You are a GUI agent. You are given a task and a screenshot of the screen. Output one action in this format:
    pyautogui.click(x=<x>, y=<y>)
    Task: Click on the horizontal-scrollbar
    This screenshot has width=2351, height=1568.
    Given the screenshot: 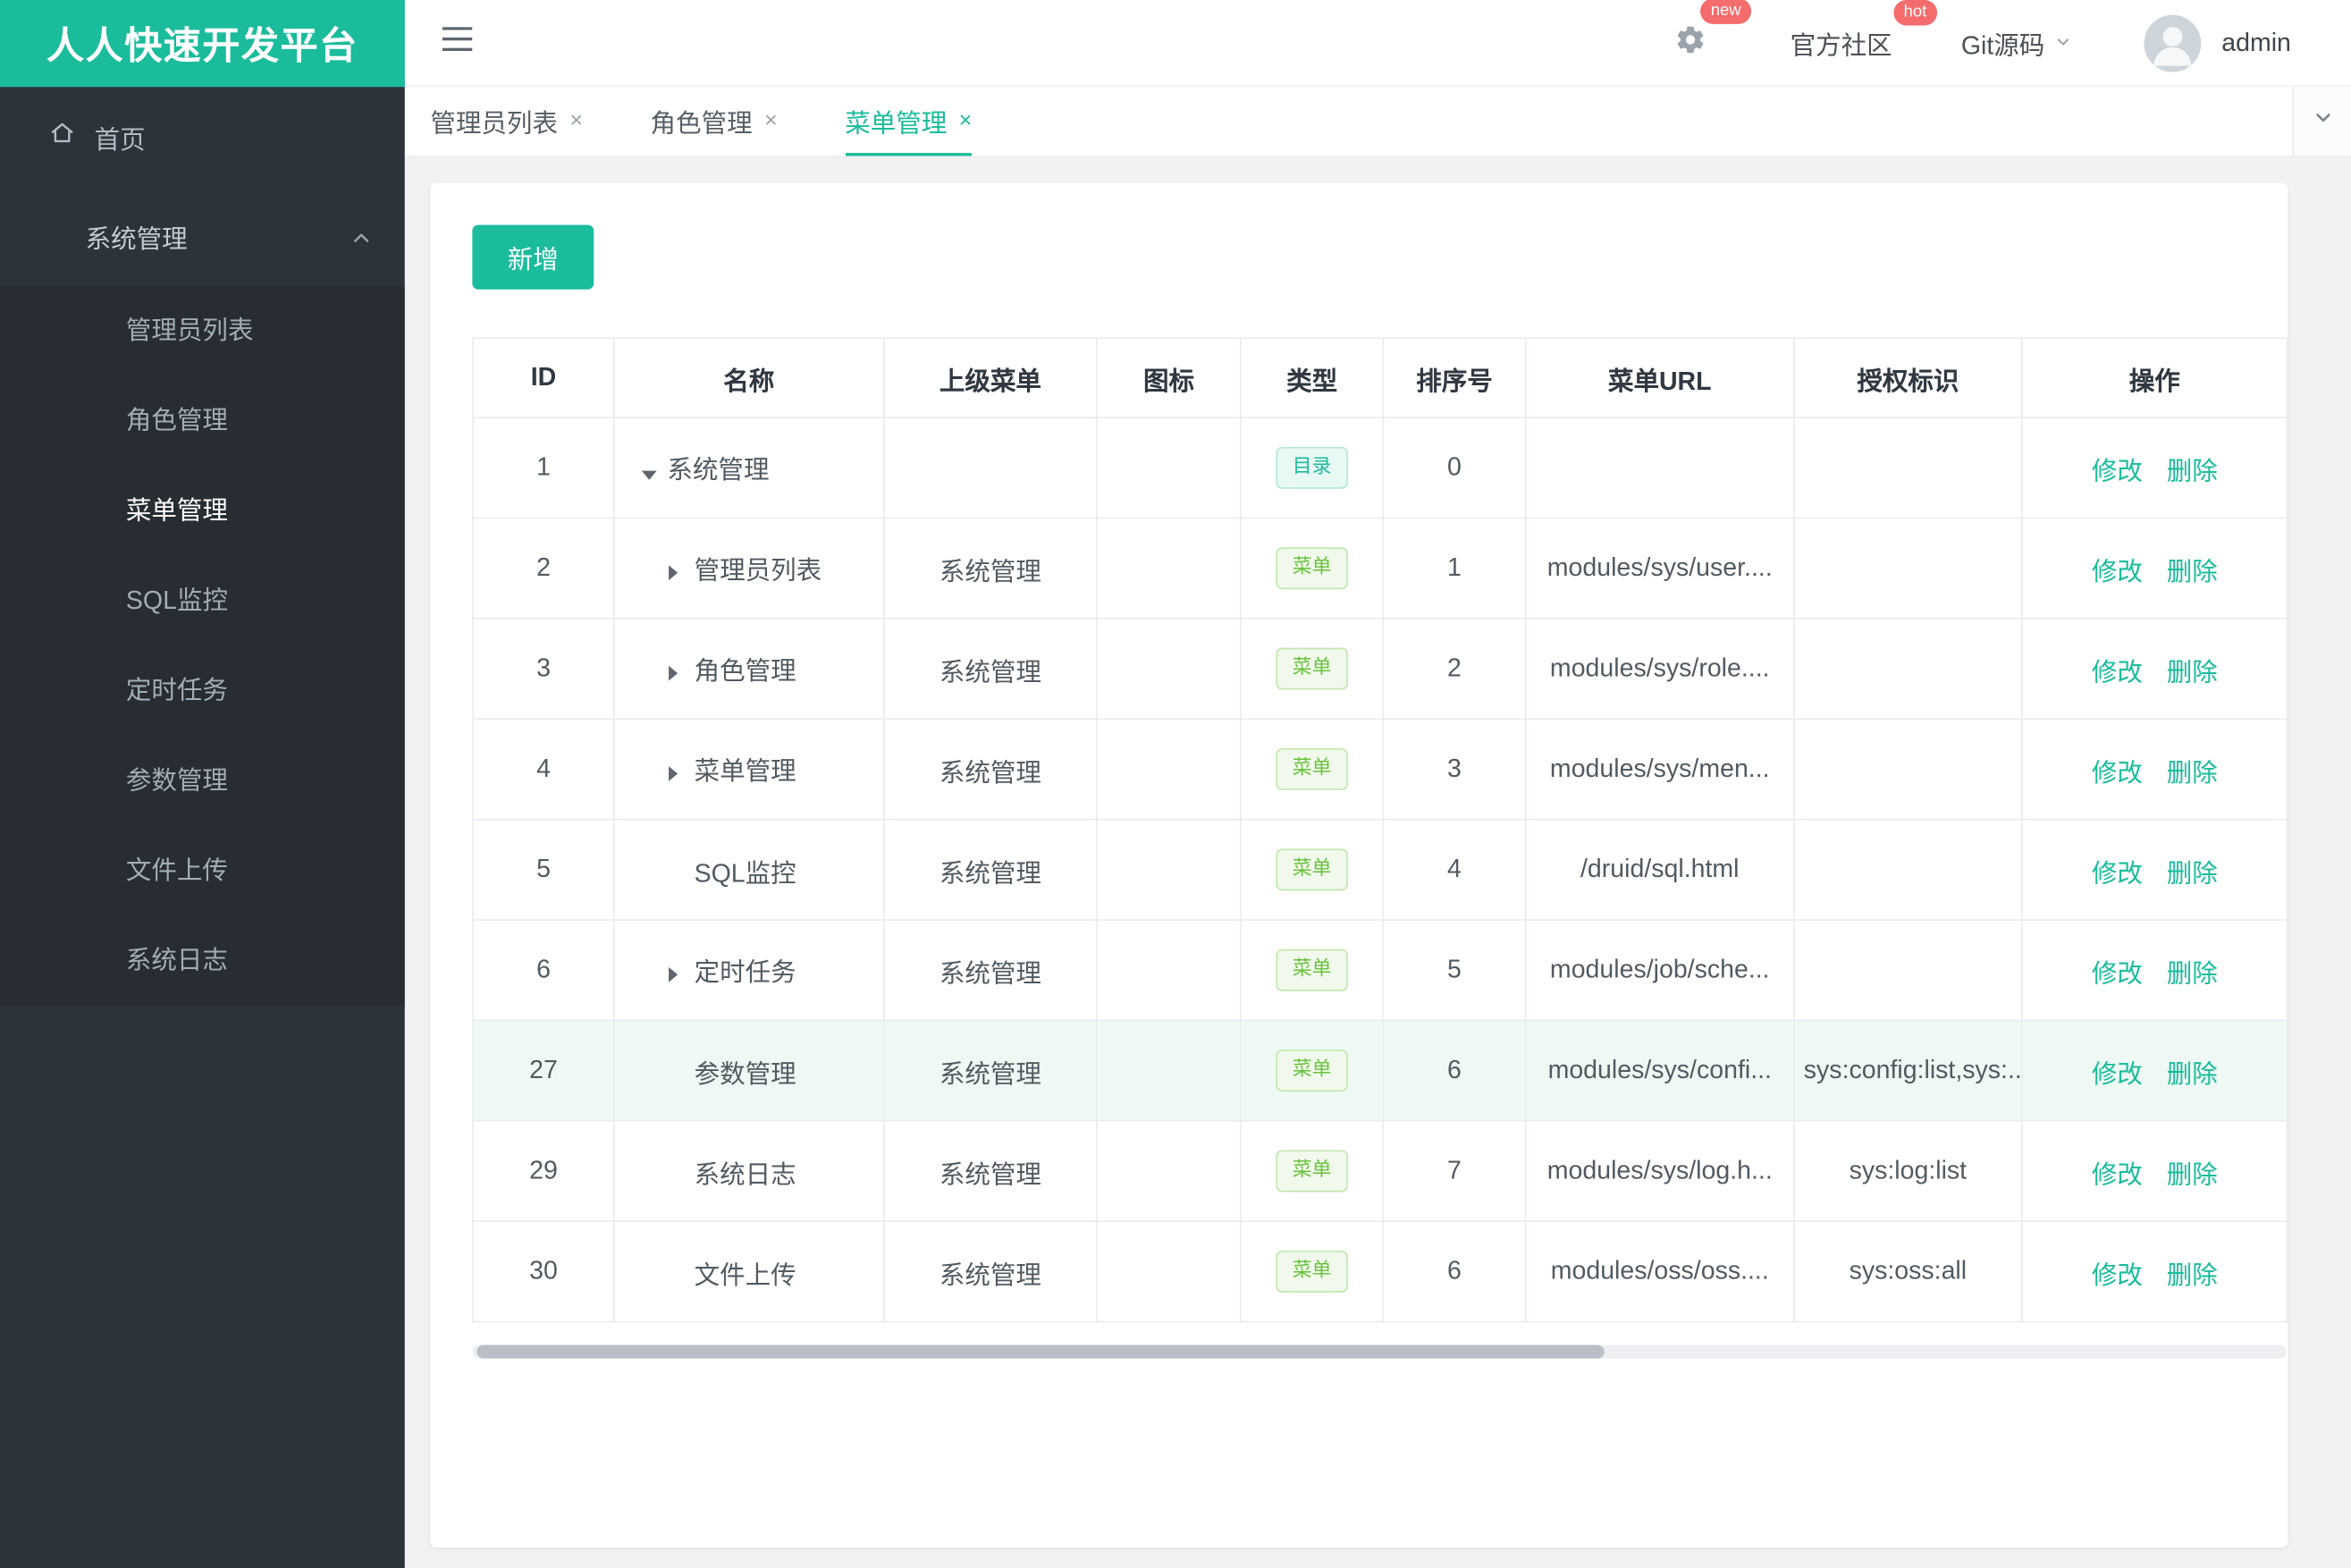 What is the action you would take?
    pyautogui.click(x=1379, y=1352)
    